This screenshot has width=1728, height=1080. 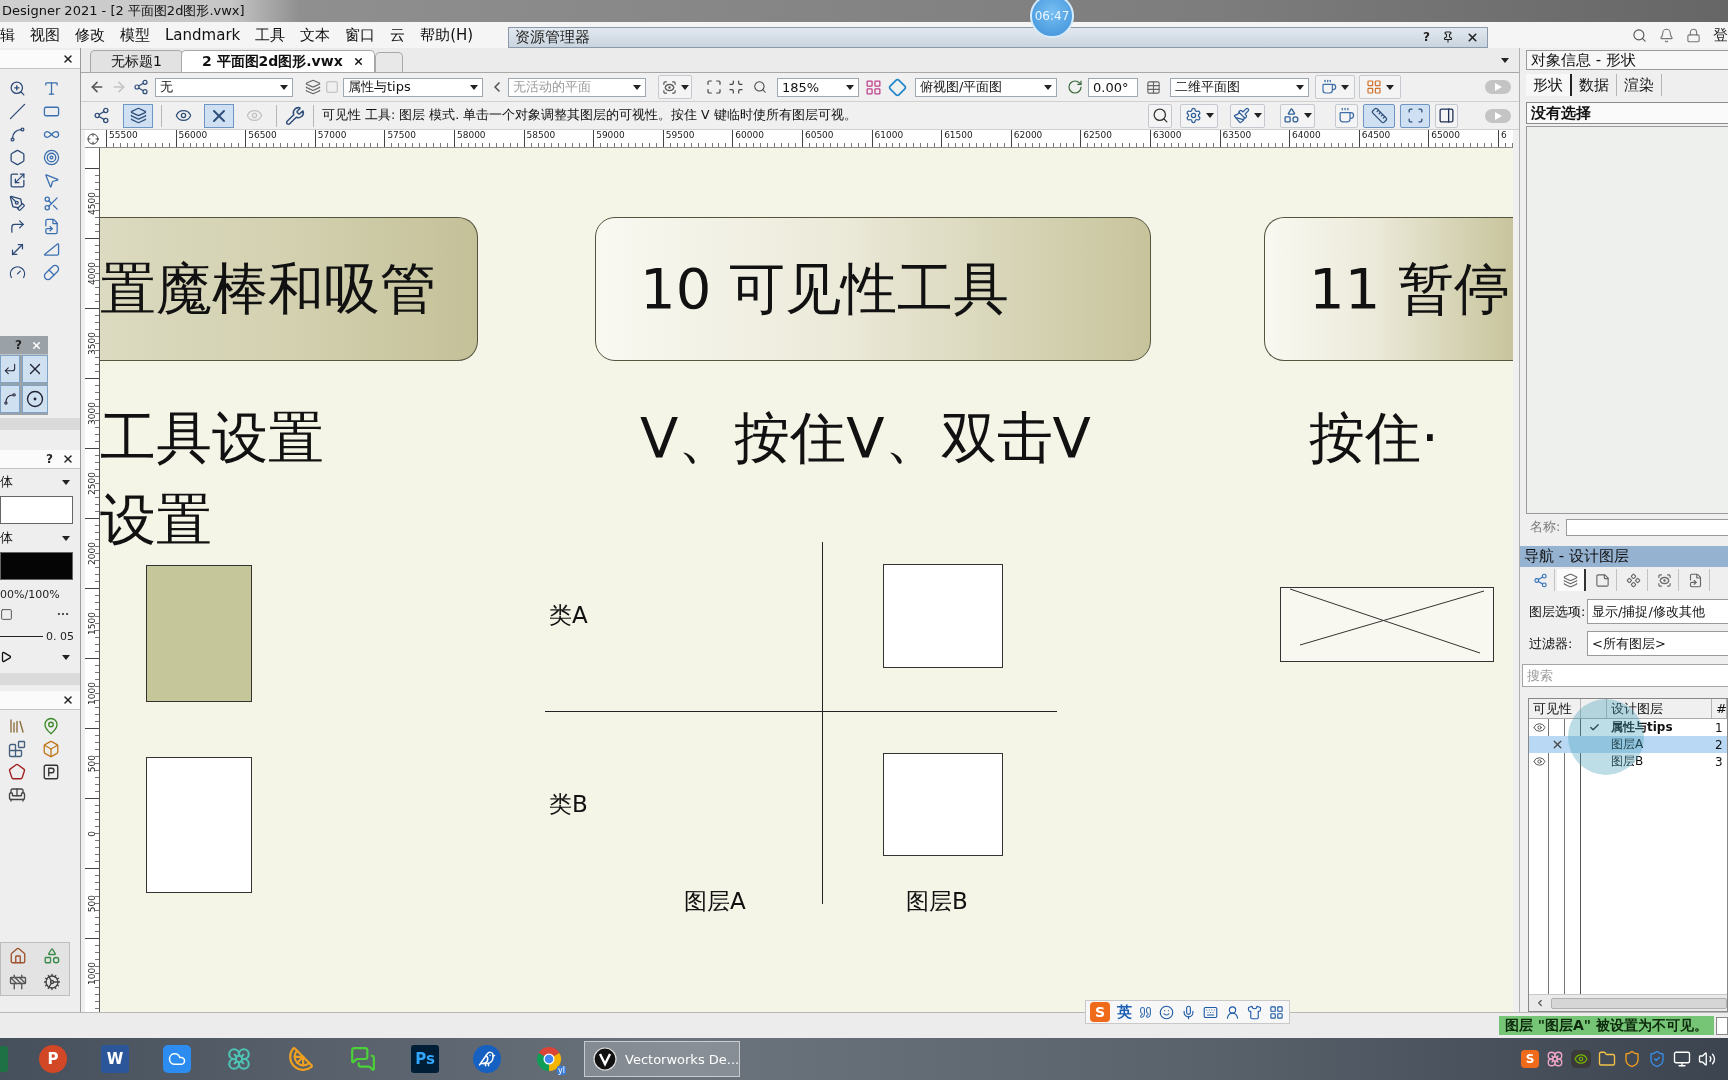 I want to click on taskbar-app-button: W, so click(x=115, y=1059).